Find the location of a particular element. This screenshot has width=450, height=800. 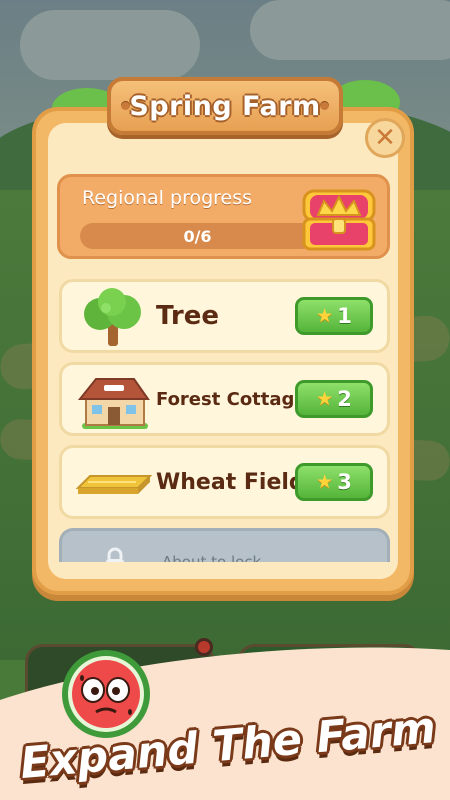

item-cost: 3 is located at coordinates (344, 482).